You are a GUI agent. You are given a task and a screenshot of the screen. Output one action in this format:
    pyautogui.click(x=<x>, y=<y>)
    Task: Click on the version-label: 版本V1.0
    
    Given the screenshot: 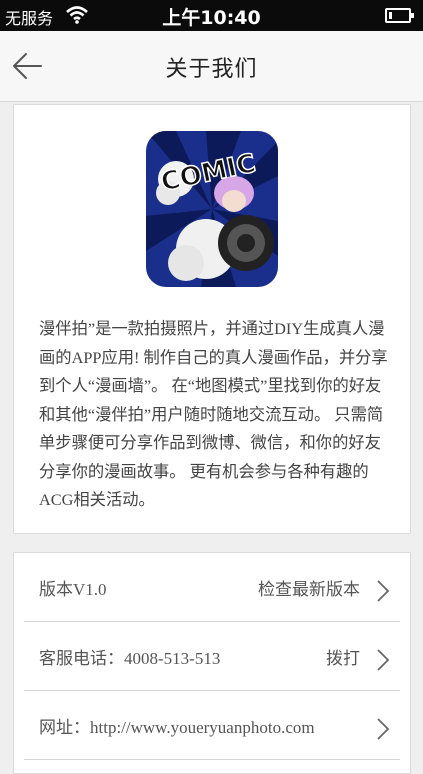 What is the action you would take?
    pyautogui.click(x=73, y=589)
    